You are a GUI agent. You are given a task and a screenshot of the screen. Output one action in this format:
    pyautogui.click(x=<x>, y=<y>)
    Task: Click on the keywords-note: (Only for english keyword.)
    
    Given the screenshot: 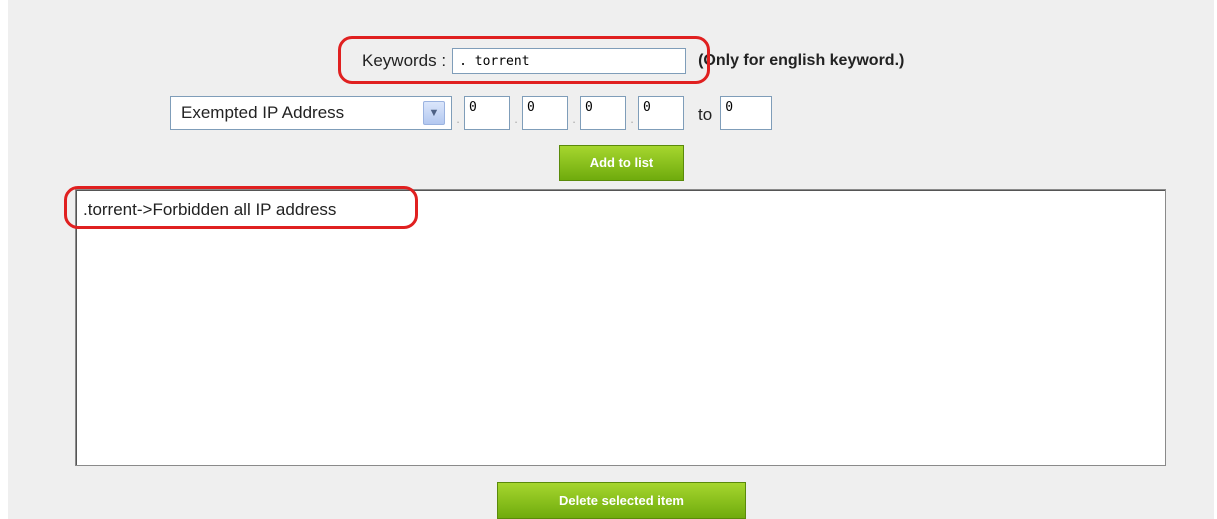 What is the action you would take?
    pyautogui.click(x=801, y=60)
    